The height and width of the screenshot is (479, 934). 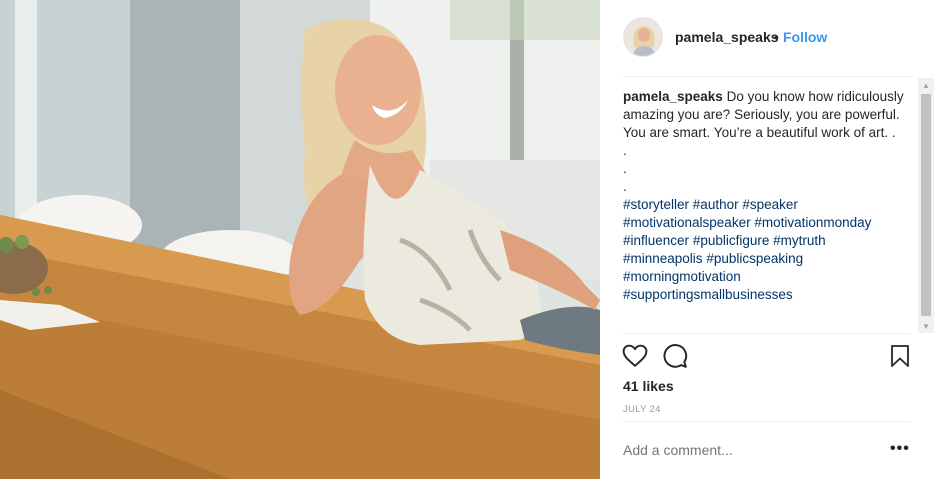 I want to click on scroll-up-arrow-icon: ▲, so click(x=926, y=85).